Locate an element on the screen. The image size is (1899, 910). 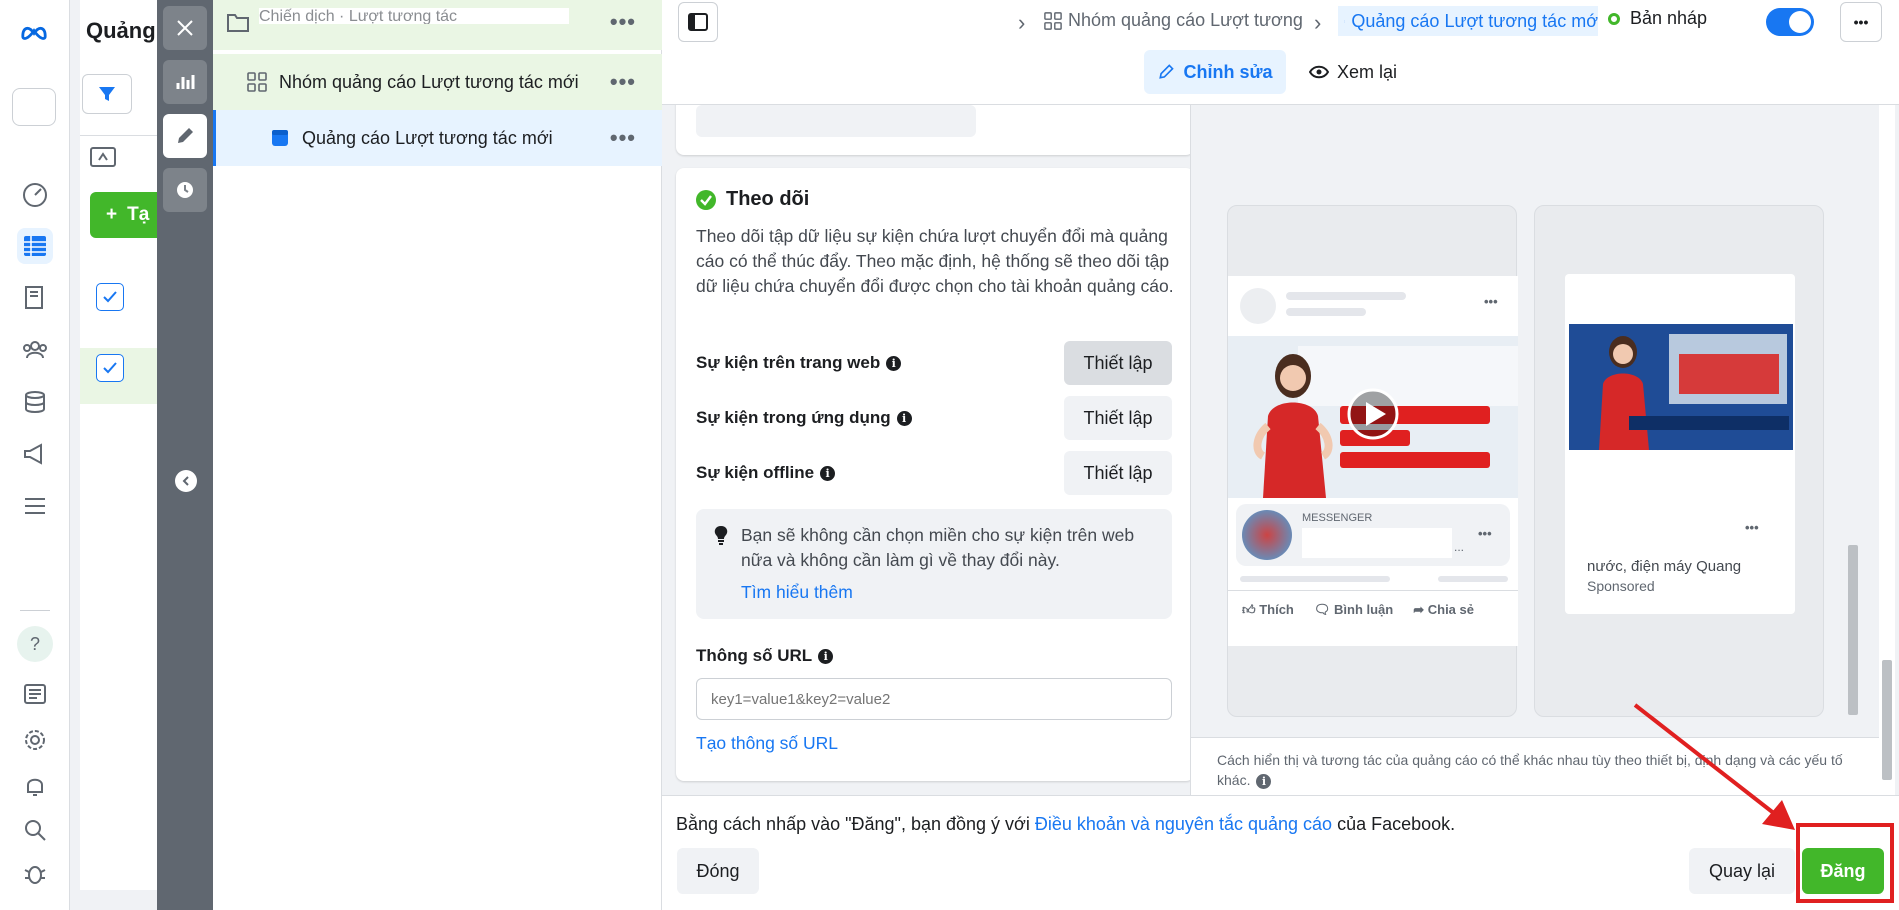
section-title: Theo dõi is located at coordinates (768, 199).